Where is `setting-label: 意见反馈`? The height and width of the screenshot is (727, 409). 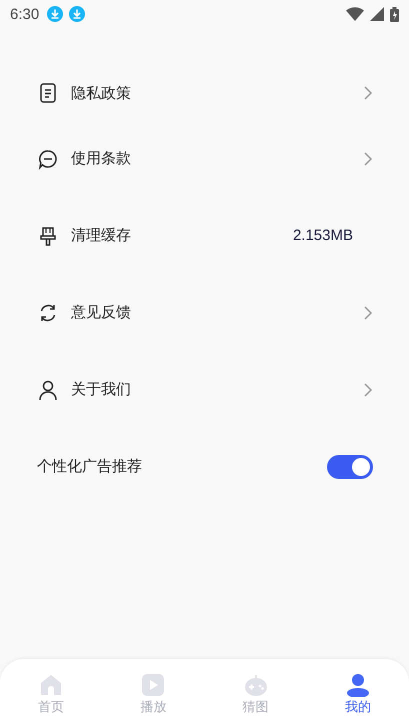 setting-label: 意见反馈 is located at coordinates (101, 312).